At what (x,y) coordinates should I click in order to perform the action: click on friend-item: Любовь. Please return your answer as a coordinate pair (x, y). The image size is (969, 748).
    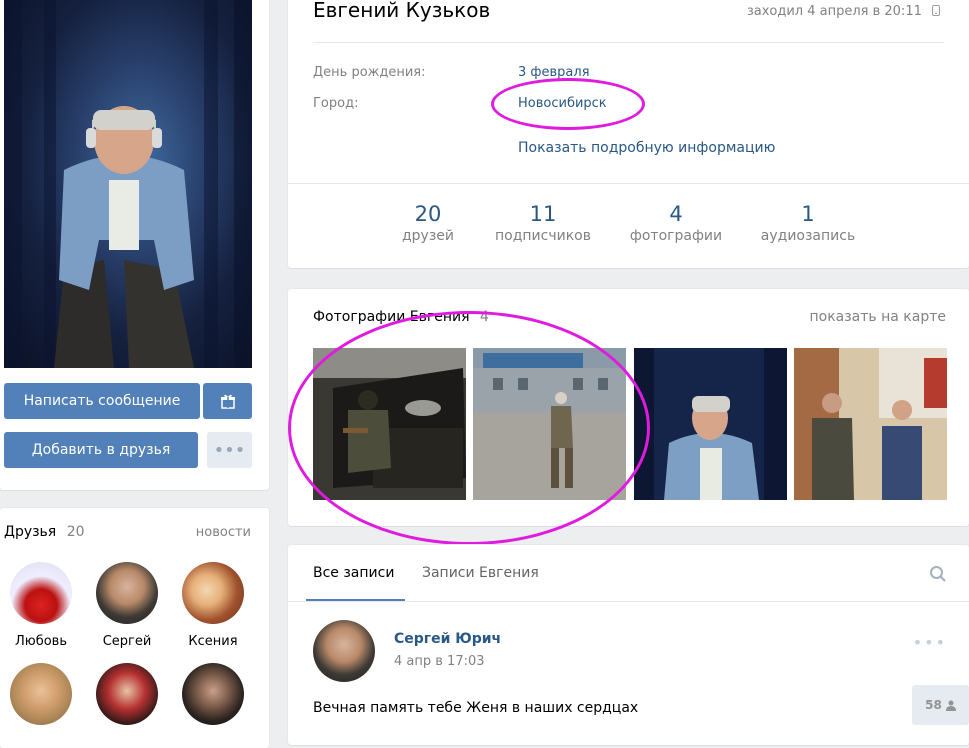
    Looking at the image, I should click on (43, 605).